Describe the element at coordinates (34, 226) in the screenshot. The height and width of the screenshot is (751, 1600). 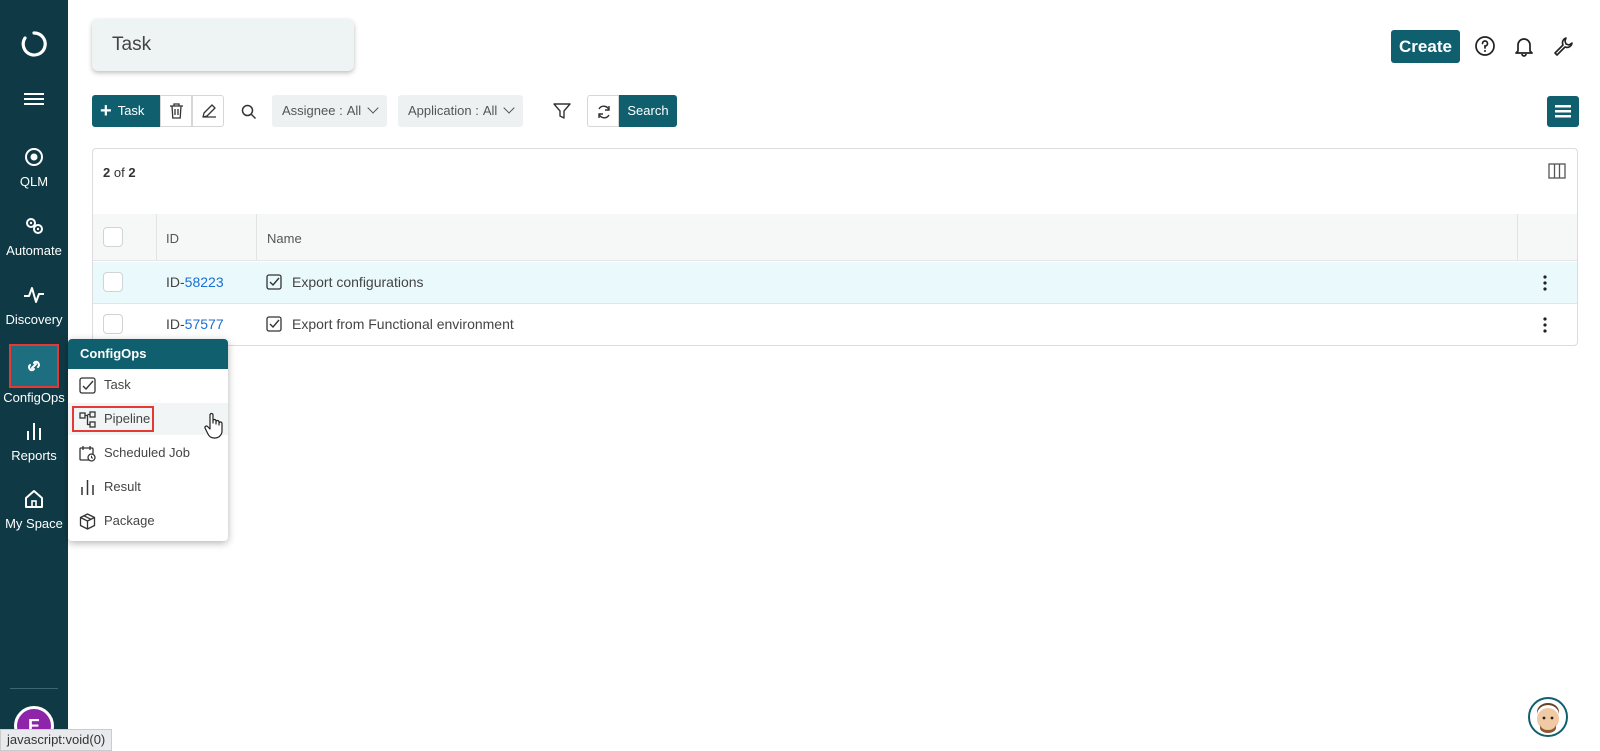
I see `gears-icon` at that location.